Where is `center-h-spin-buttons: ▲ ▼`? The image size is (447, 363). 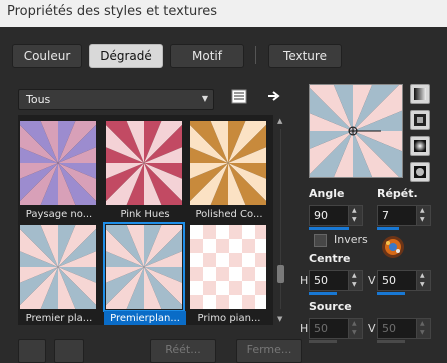 center-h-spin-buttons: ▲ ▼ is located at coordinates (355, 280).